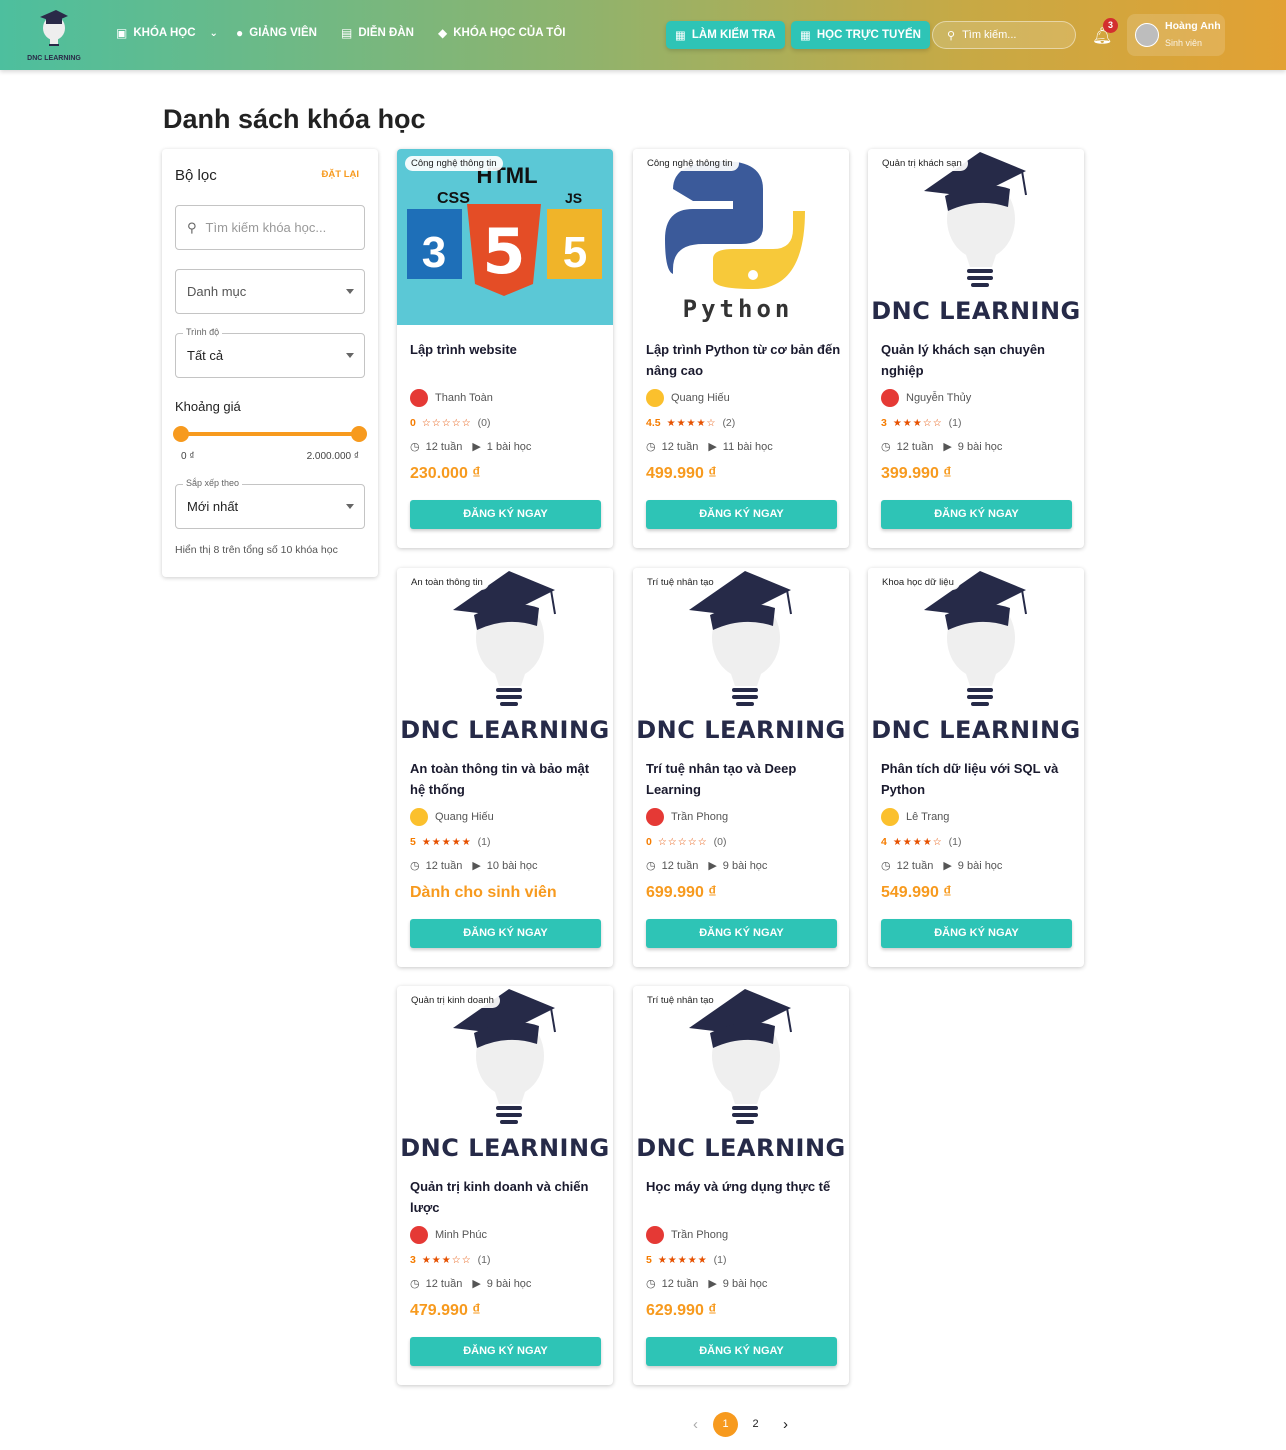  I want to click on book-icon: ▣, so click(122, 33).